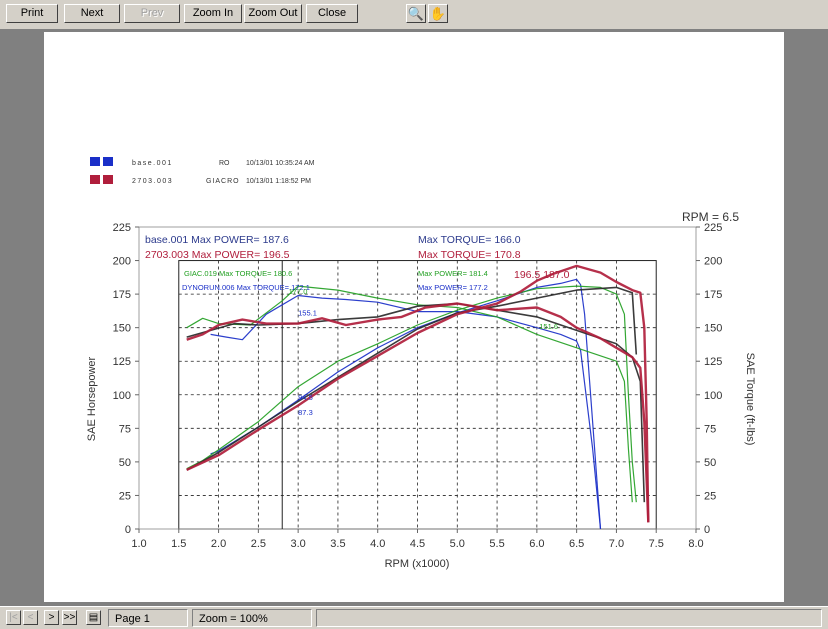 Image resolution: width=828 pixels, height=629 pixels. I want to click on next-page-button: >, so click(51, 617).